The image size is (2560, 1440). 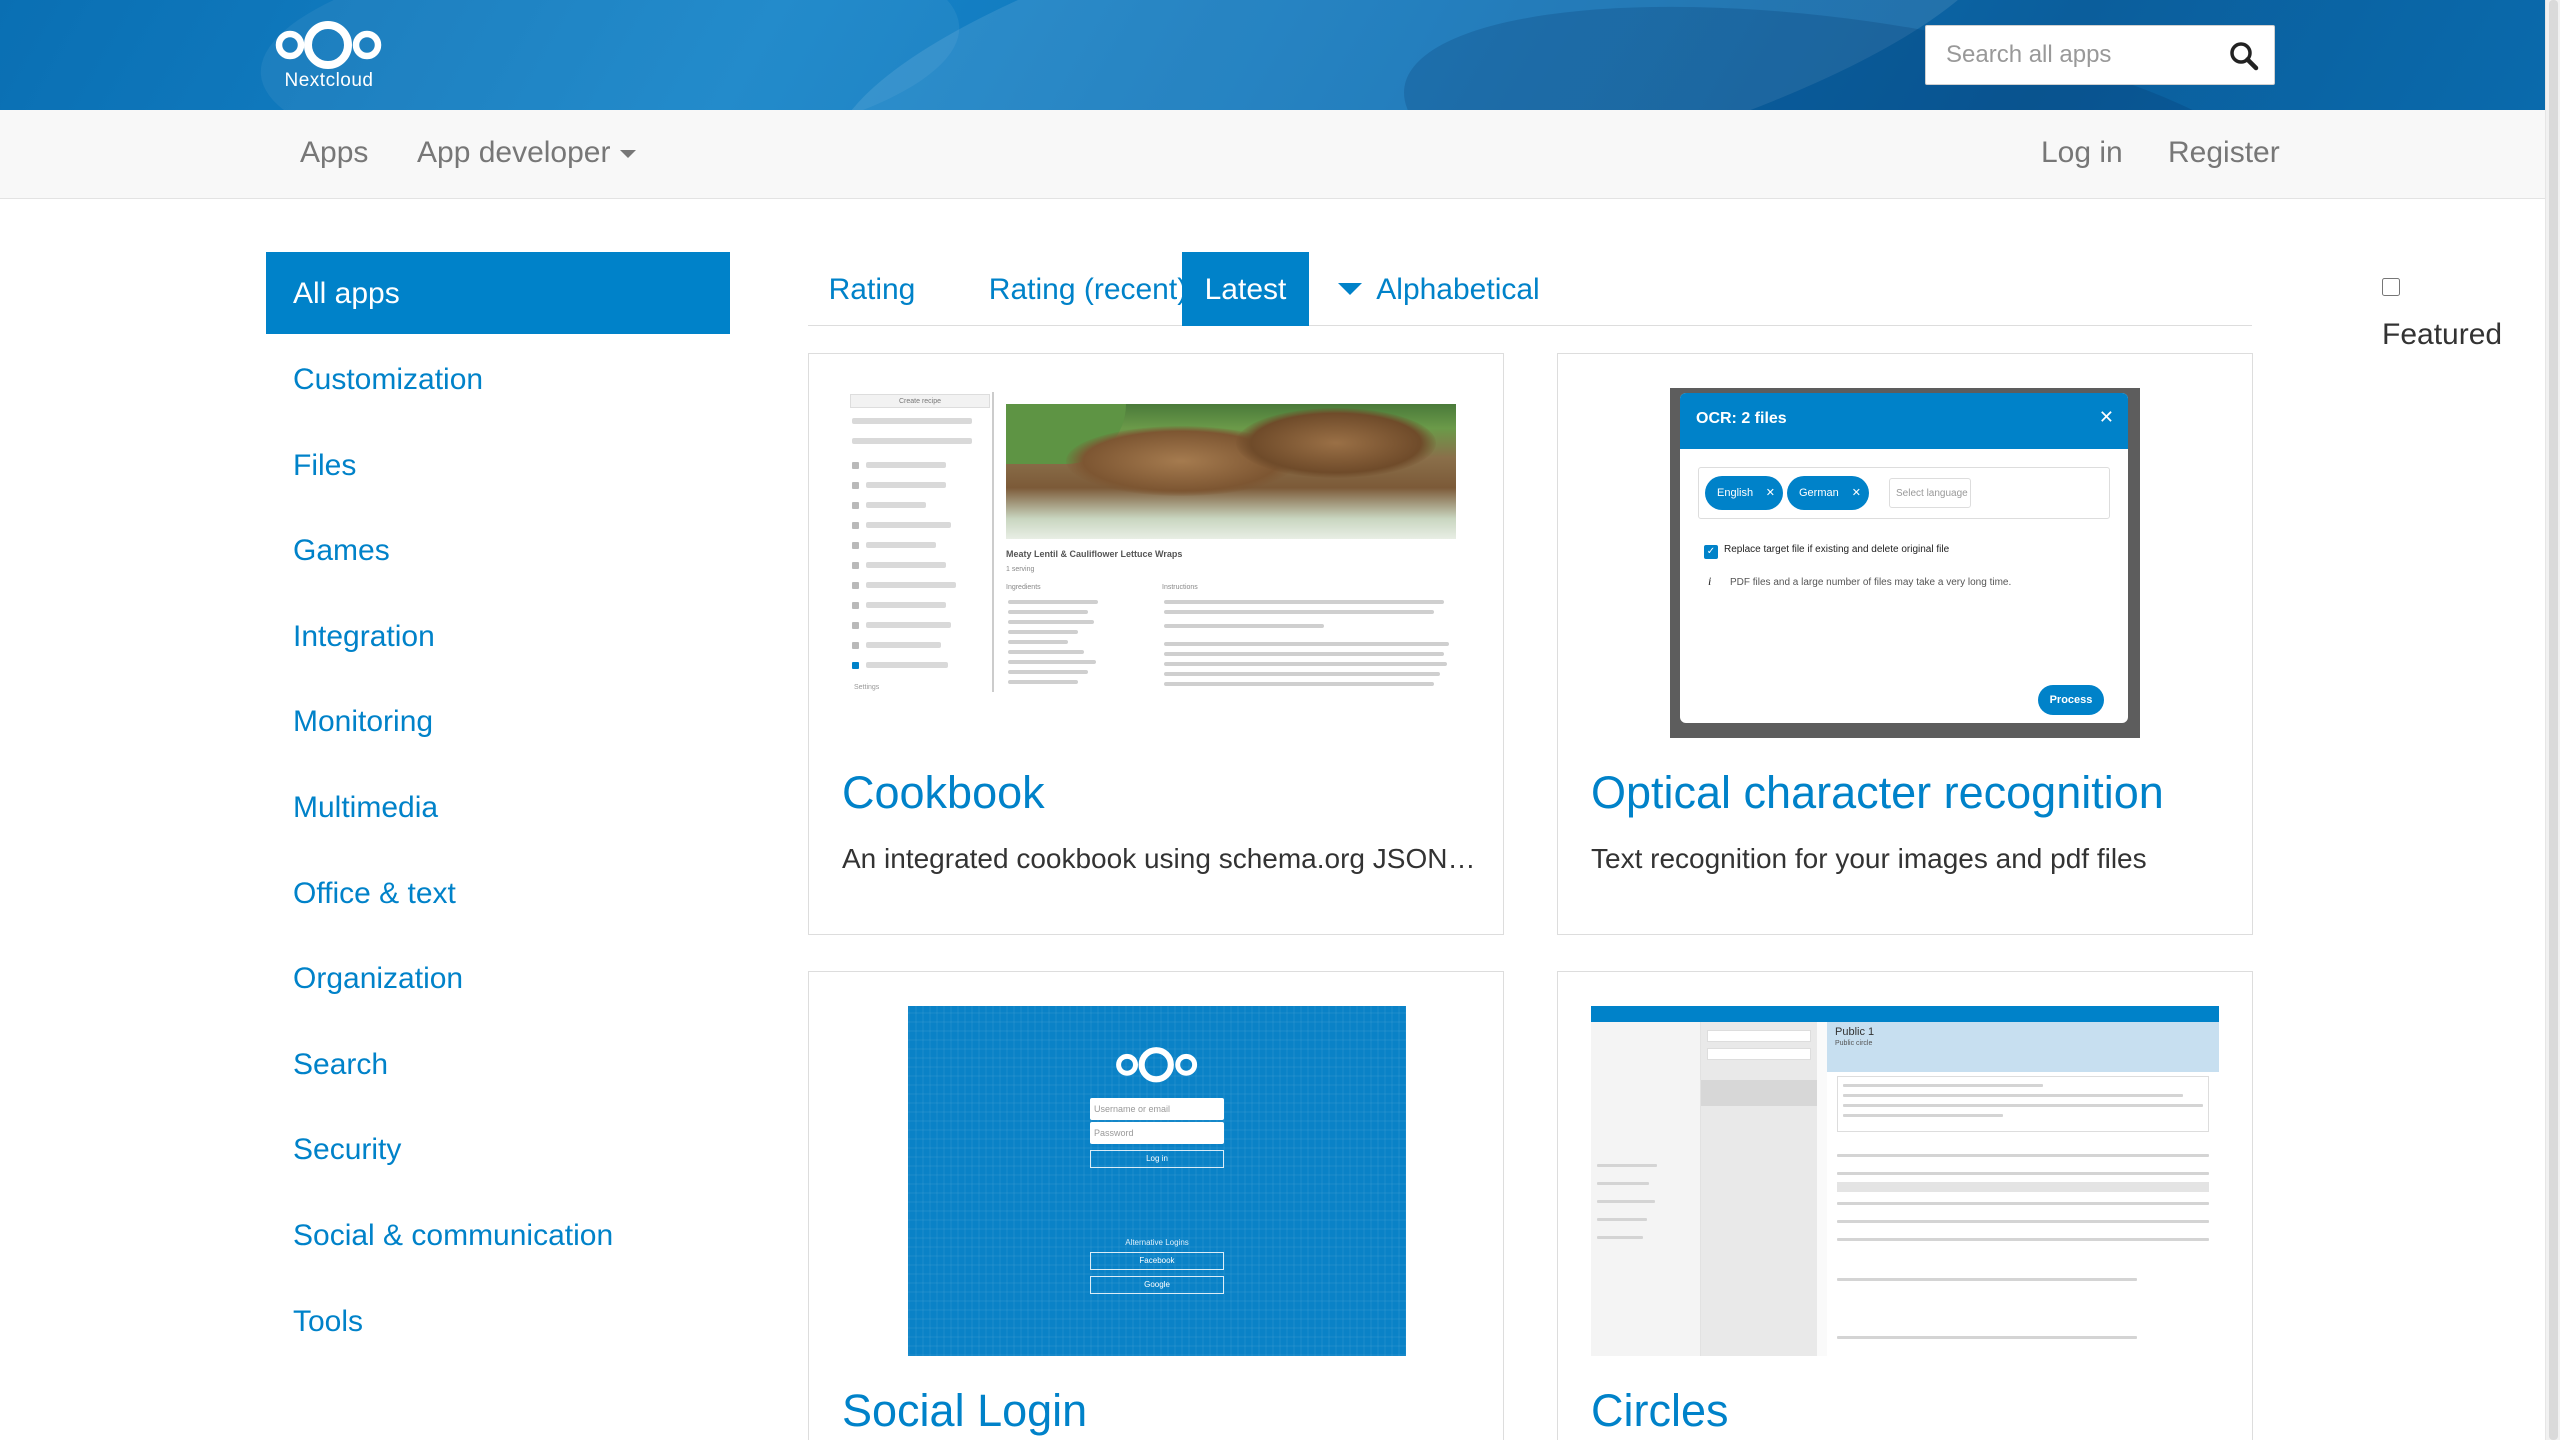 What do you see at coordinates (1157, 1261) in the screenshot?
I see `facebook-login-preview: Facebook` at bounding box center [1157, 1261].